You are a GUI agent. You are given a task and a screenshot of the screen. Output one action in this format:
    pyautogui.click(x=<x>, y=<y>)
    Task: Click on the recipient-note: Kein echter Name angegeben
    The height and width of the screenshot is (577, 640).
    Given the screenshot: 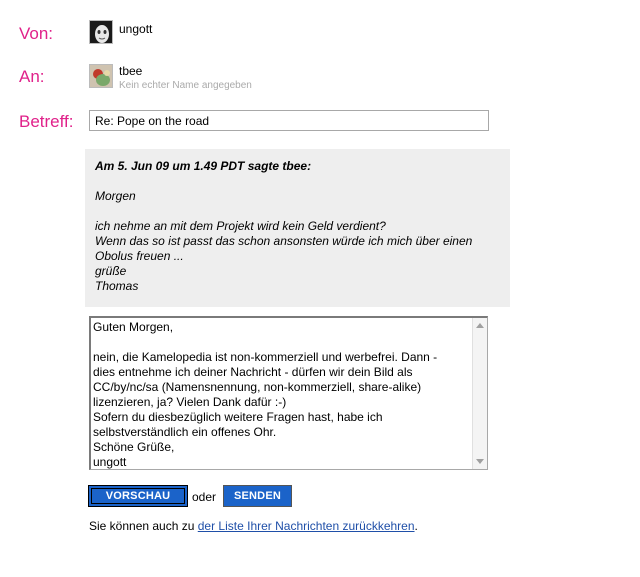 What is the action you would take?
    pyautogui.click(x=185, y=85)
    